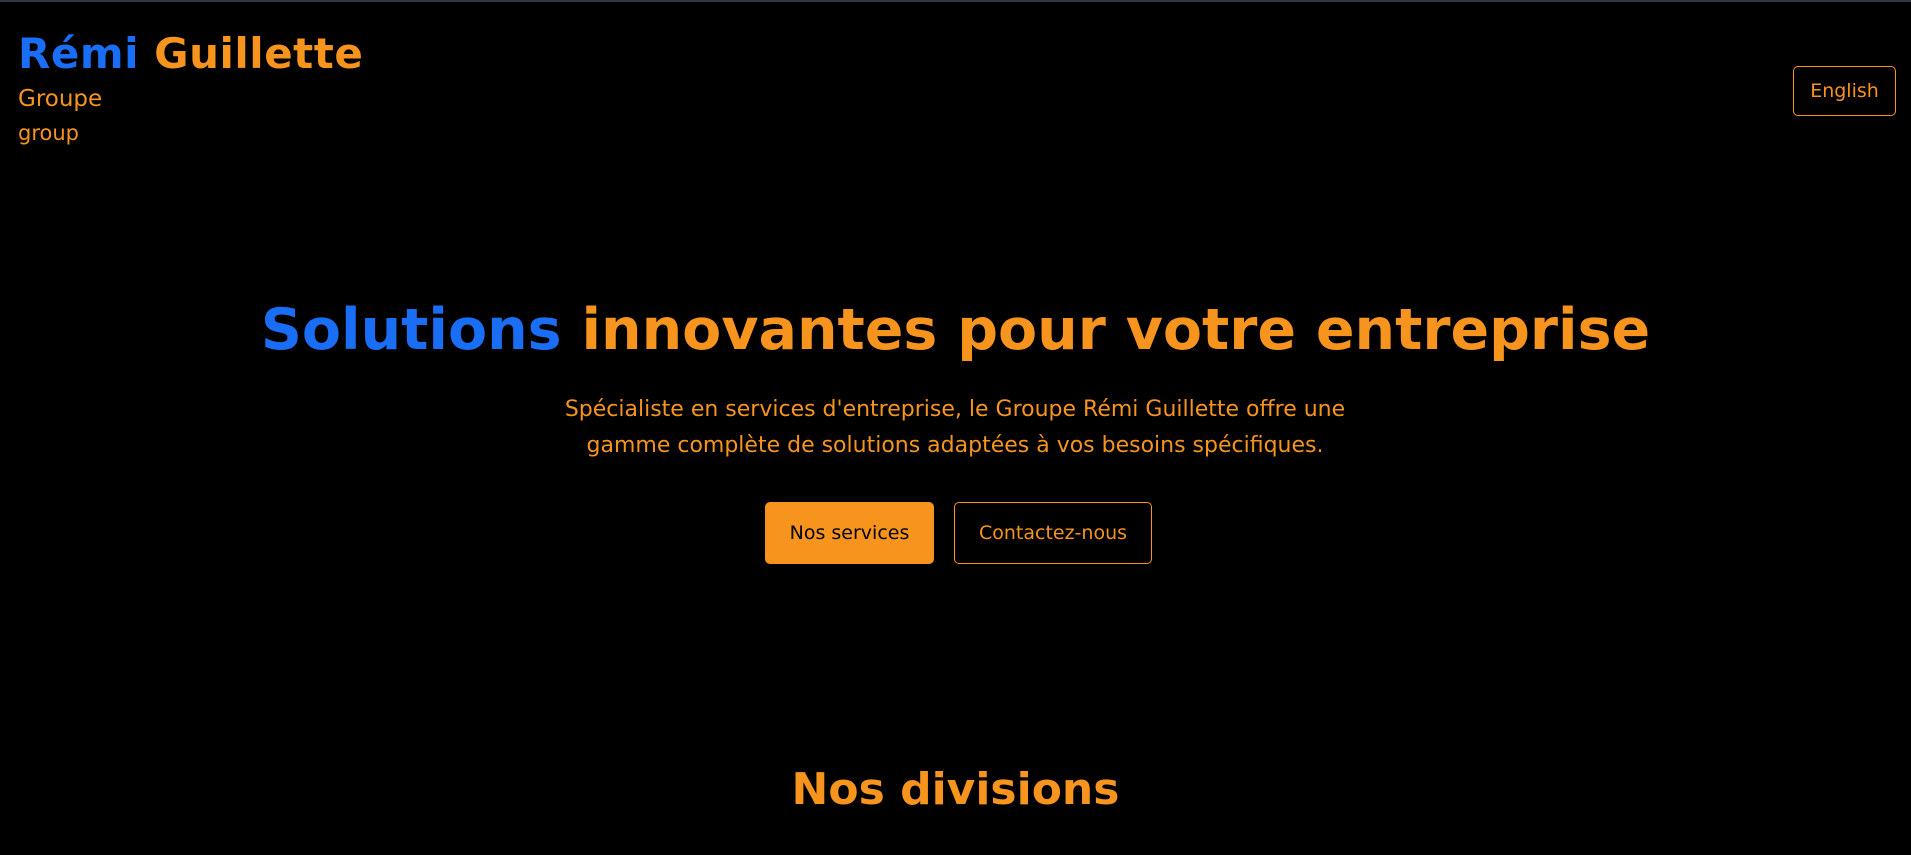 The height and width of the screenshot is (855, 1911). I want to click on hero-title-rest: innovantes pour votre entreprise, so click(1116, 330).